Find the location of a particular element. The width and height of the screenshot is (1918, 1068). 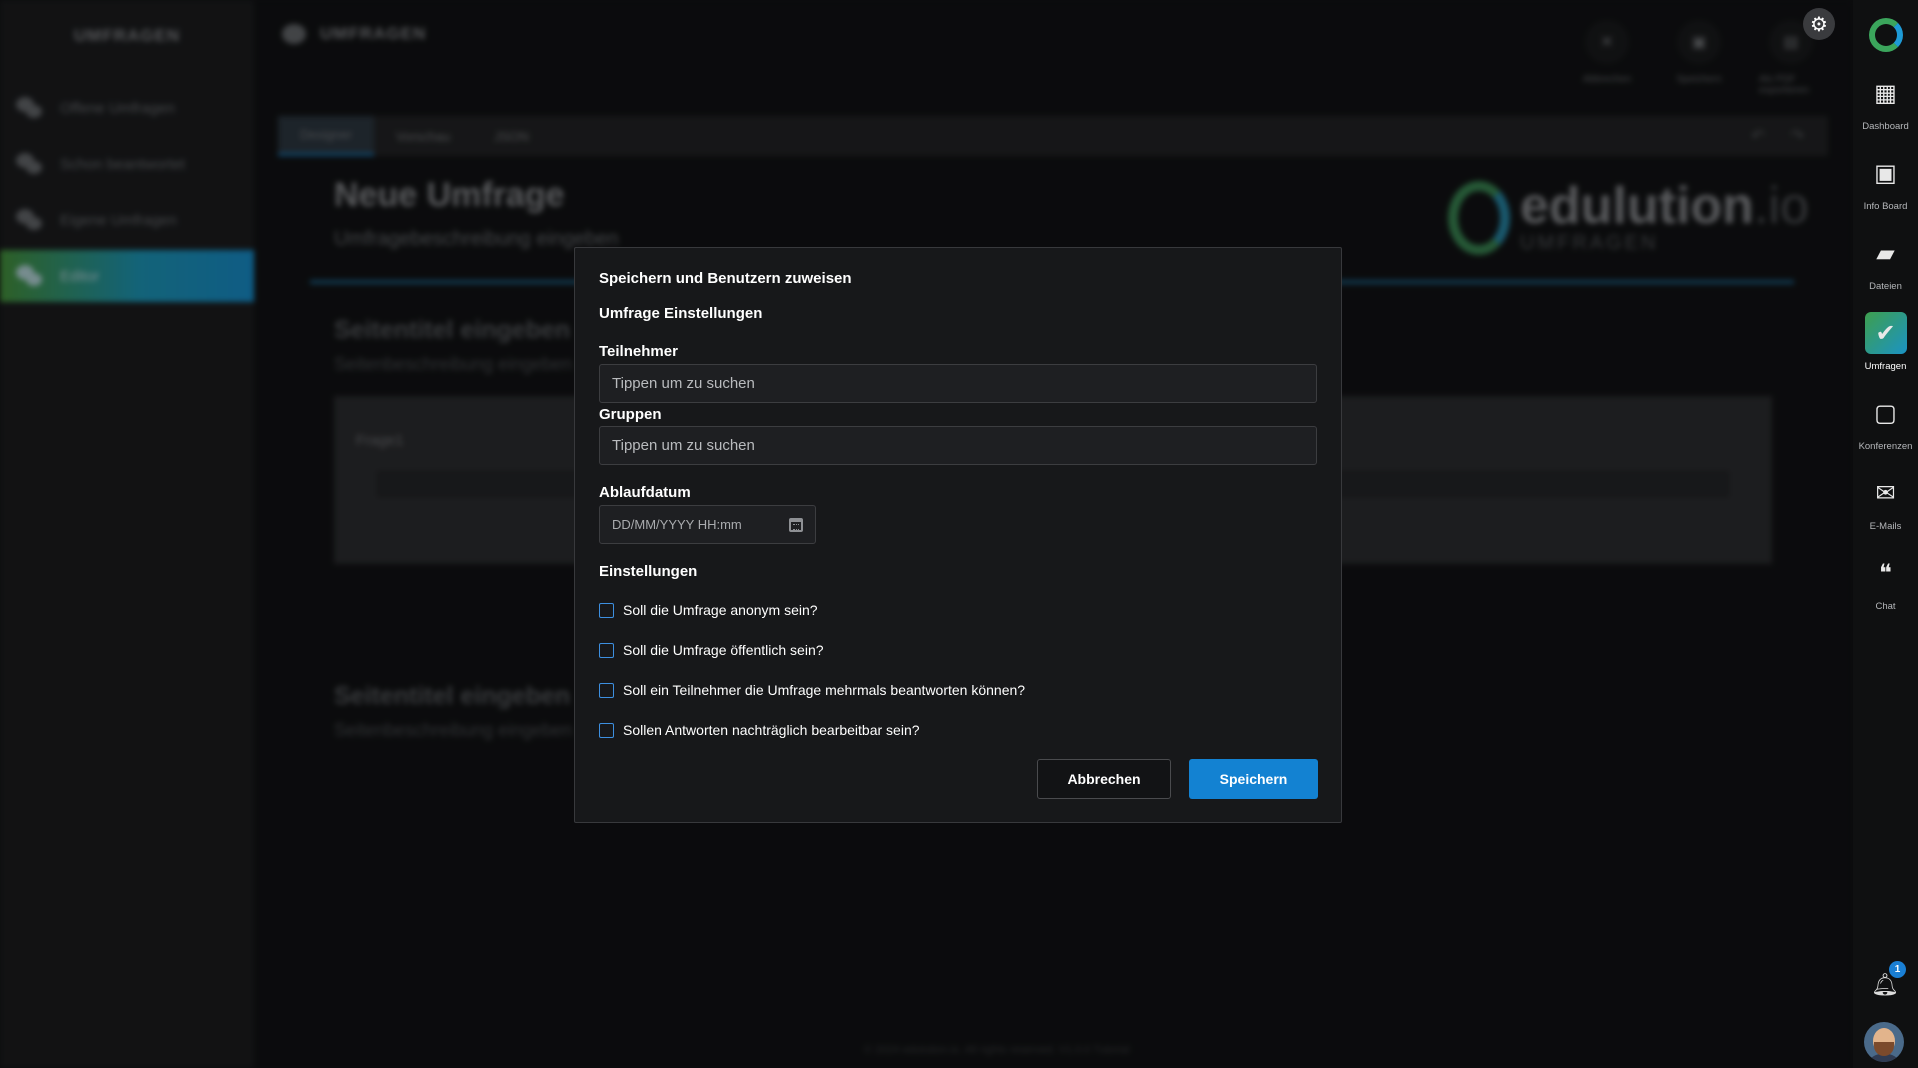

edulution-logo-icon is located at coordinates (1885, 35).